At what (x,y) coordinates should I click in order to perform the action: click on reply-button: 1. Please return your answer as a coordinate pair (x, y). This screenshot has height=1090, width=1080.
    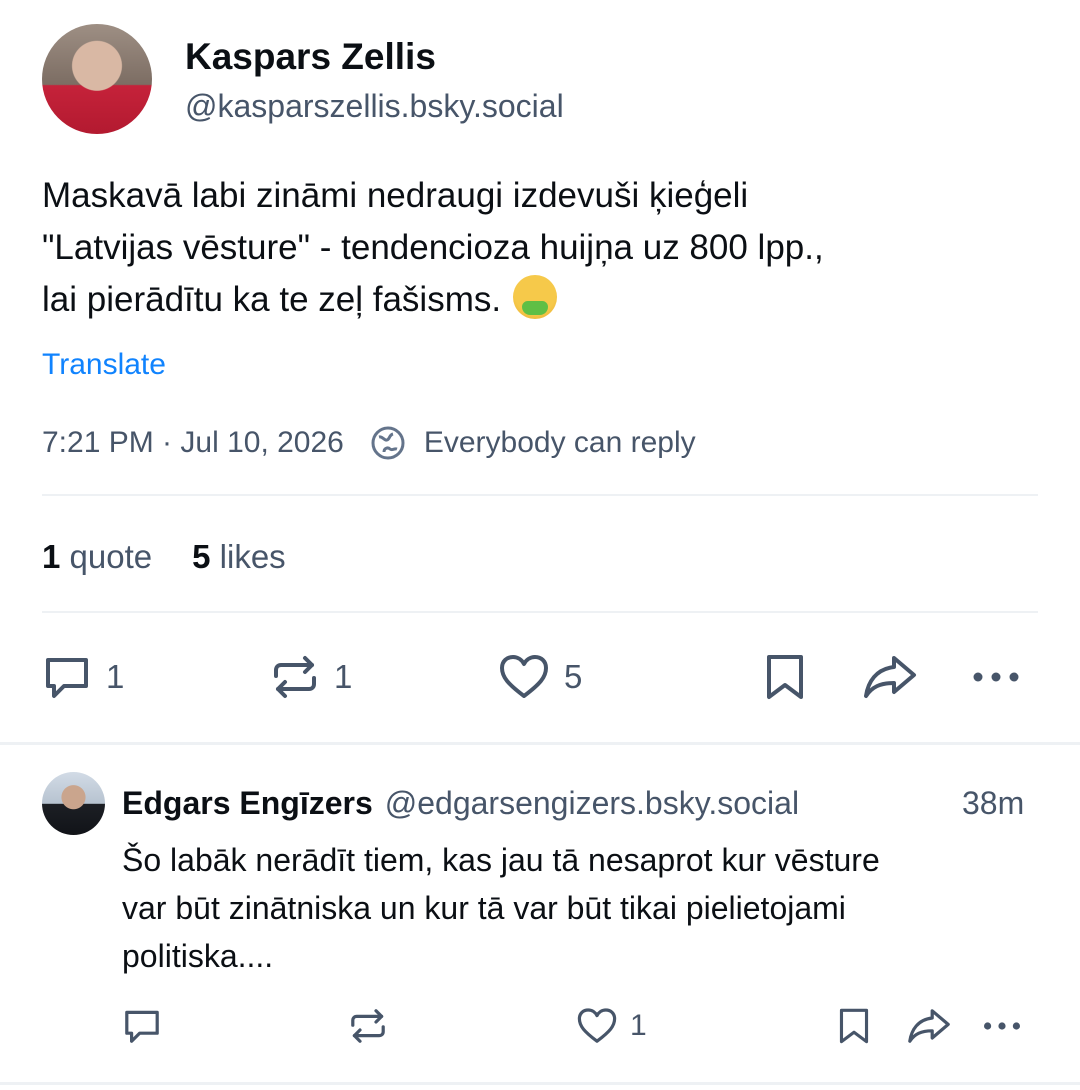
    Looking at the image, I should click on (83, 677).